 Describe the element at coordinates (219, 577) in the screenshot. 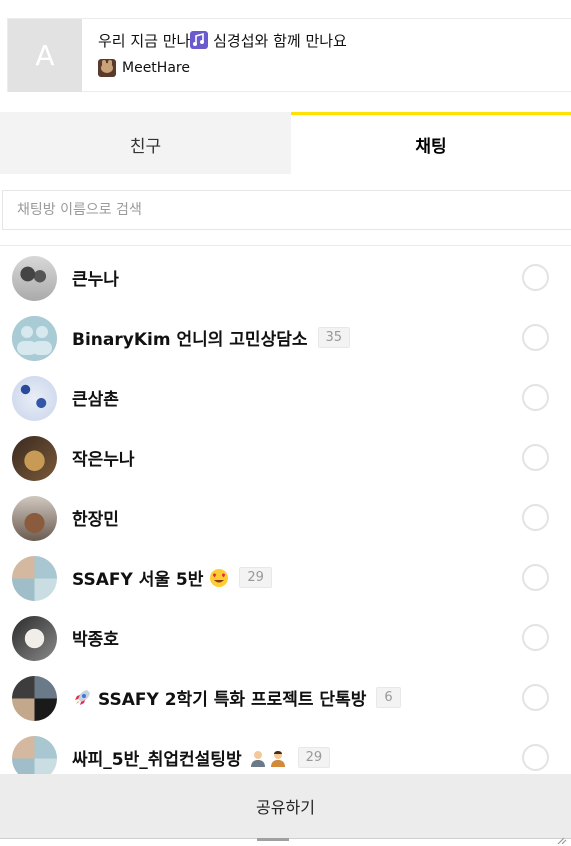

I see `heart-eyes-icon` at that location.